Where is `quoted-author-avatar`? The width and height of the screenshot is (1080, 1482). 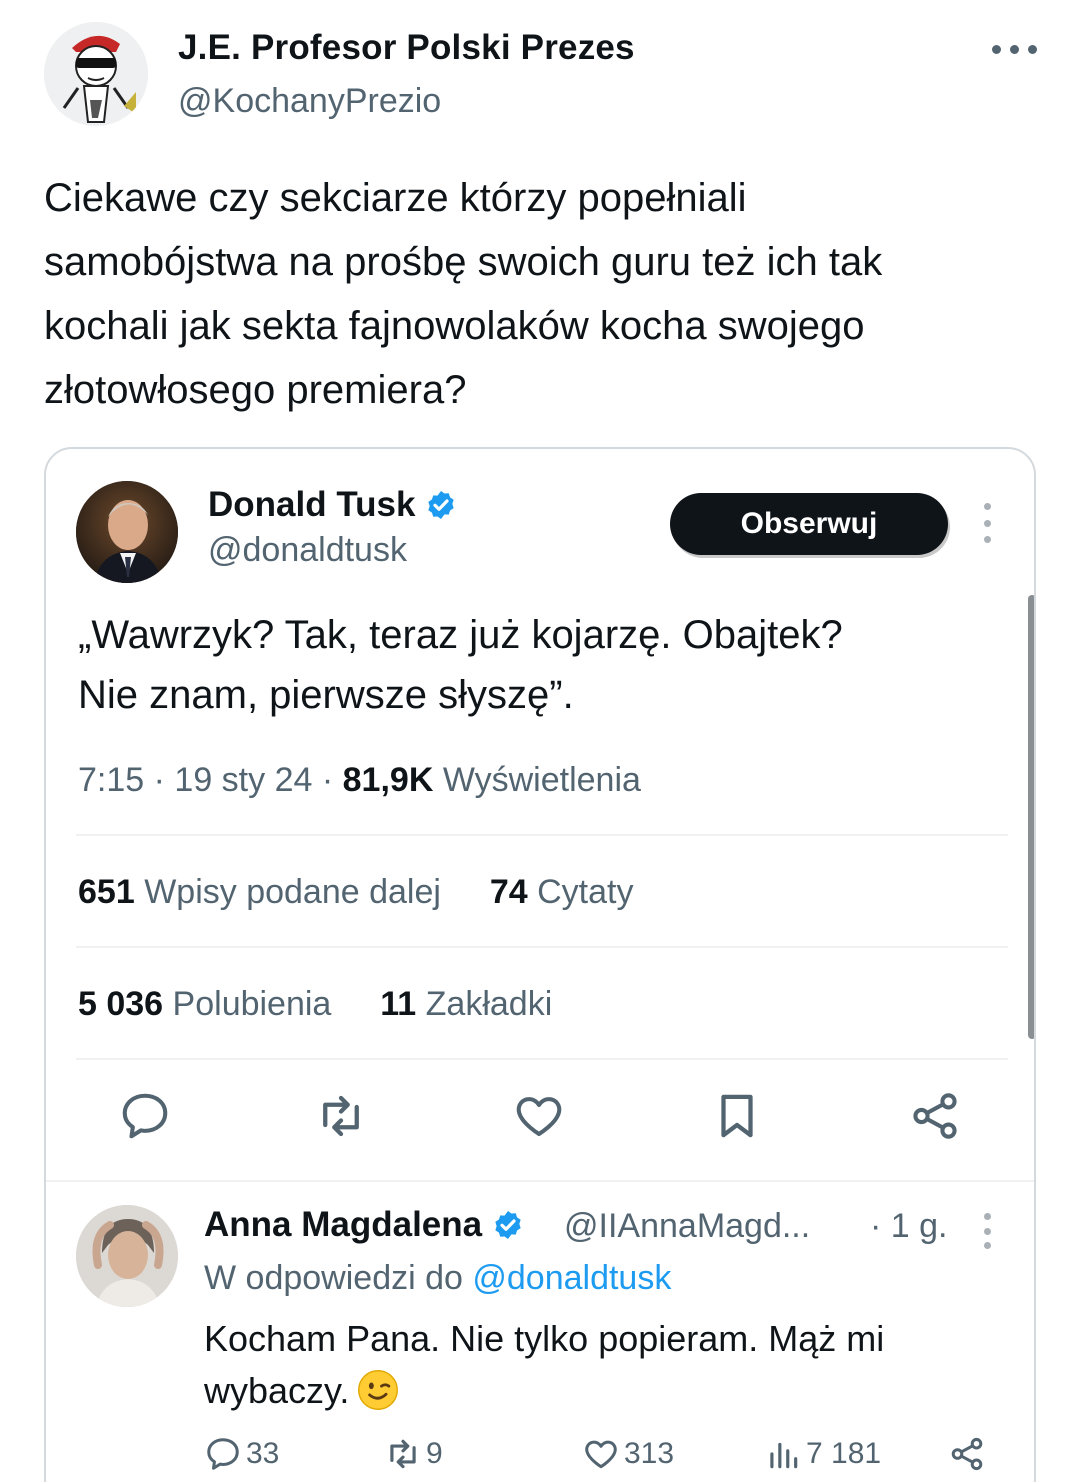
quoted-author-avatar is located at coordinates (127, 532).